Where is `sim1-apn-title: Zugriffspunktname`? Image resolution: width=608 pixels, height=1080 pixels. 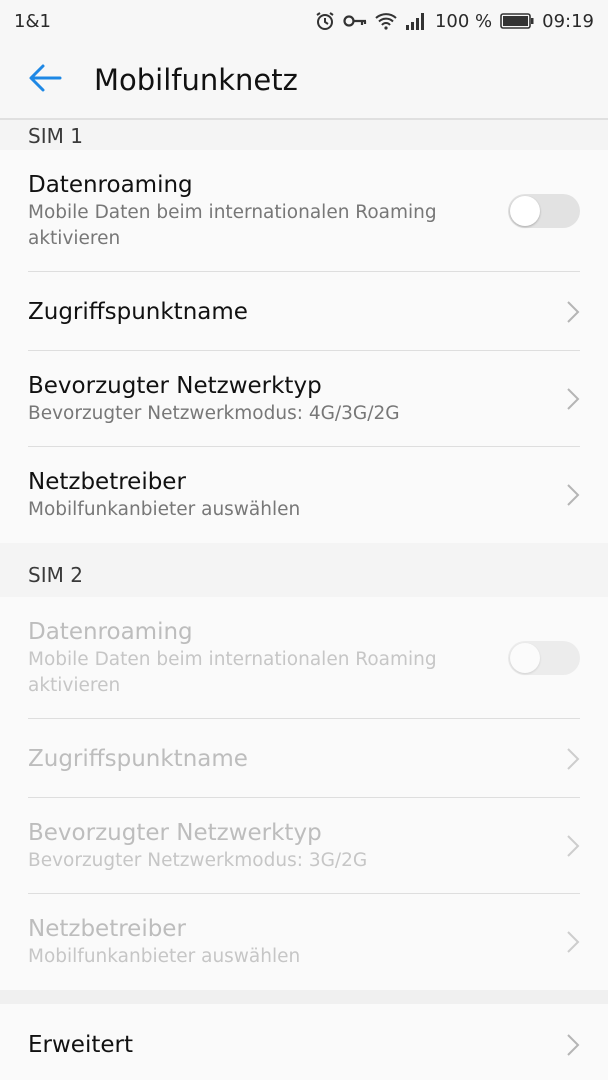
sim1-apn-title: Zugriffspunktname is located at coordinates (138, 311).